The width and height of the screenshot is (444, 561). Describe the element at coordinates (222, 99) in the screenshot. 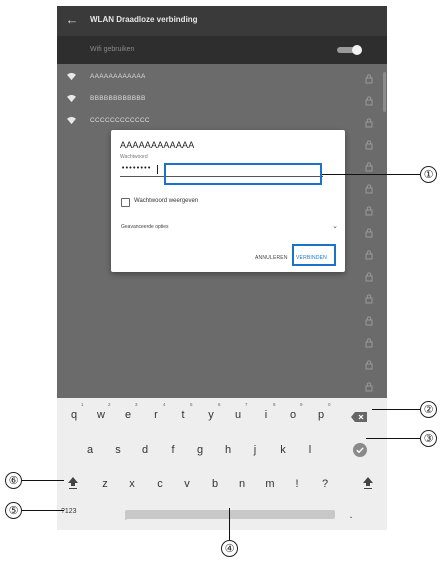

I see `network-item: BBBBBBBBBBBB` at that location.